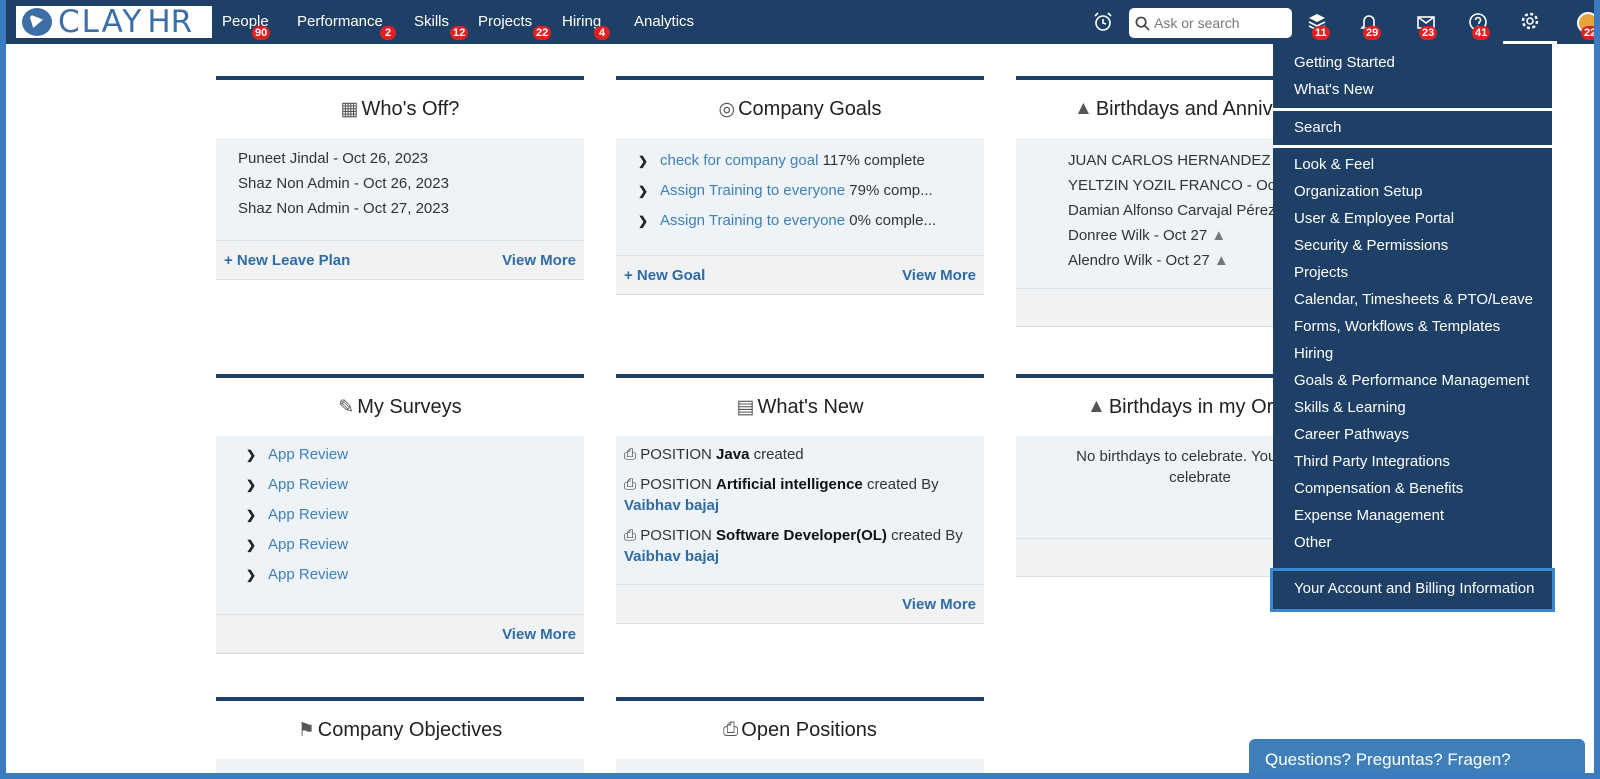 The image size is (1600, 779). Describe the element at coordinates (1481, 33) in the screenshot. I see `help-badge: 41` at that location.